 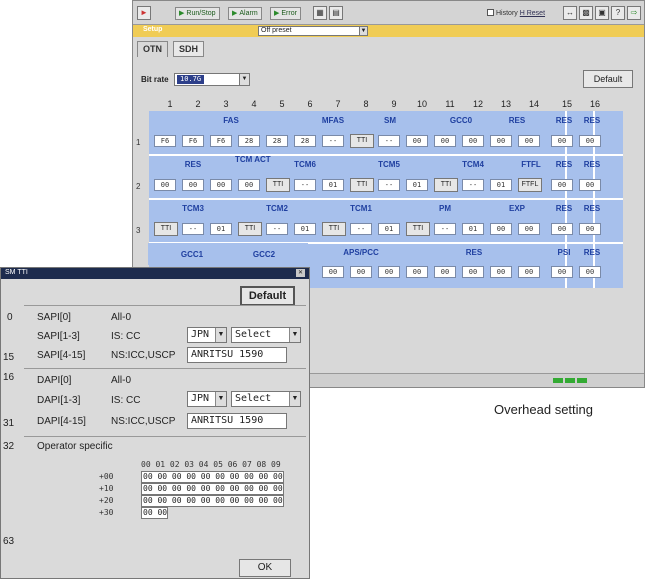 I want to click on column-number: 9, so click(x=394, y=104).